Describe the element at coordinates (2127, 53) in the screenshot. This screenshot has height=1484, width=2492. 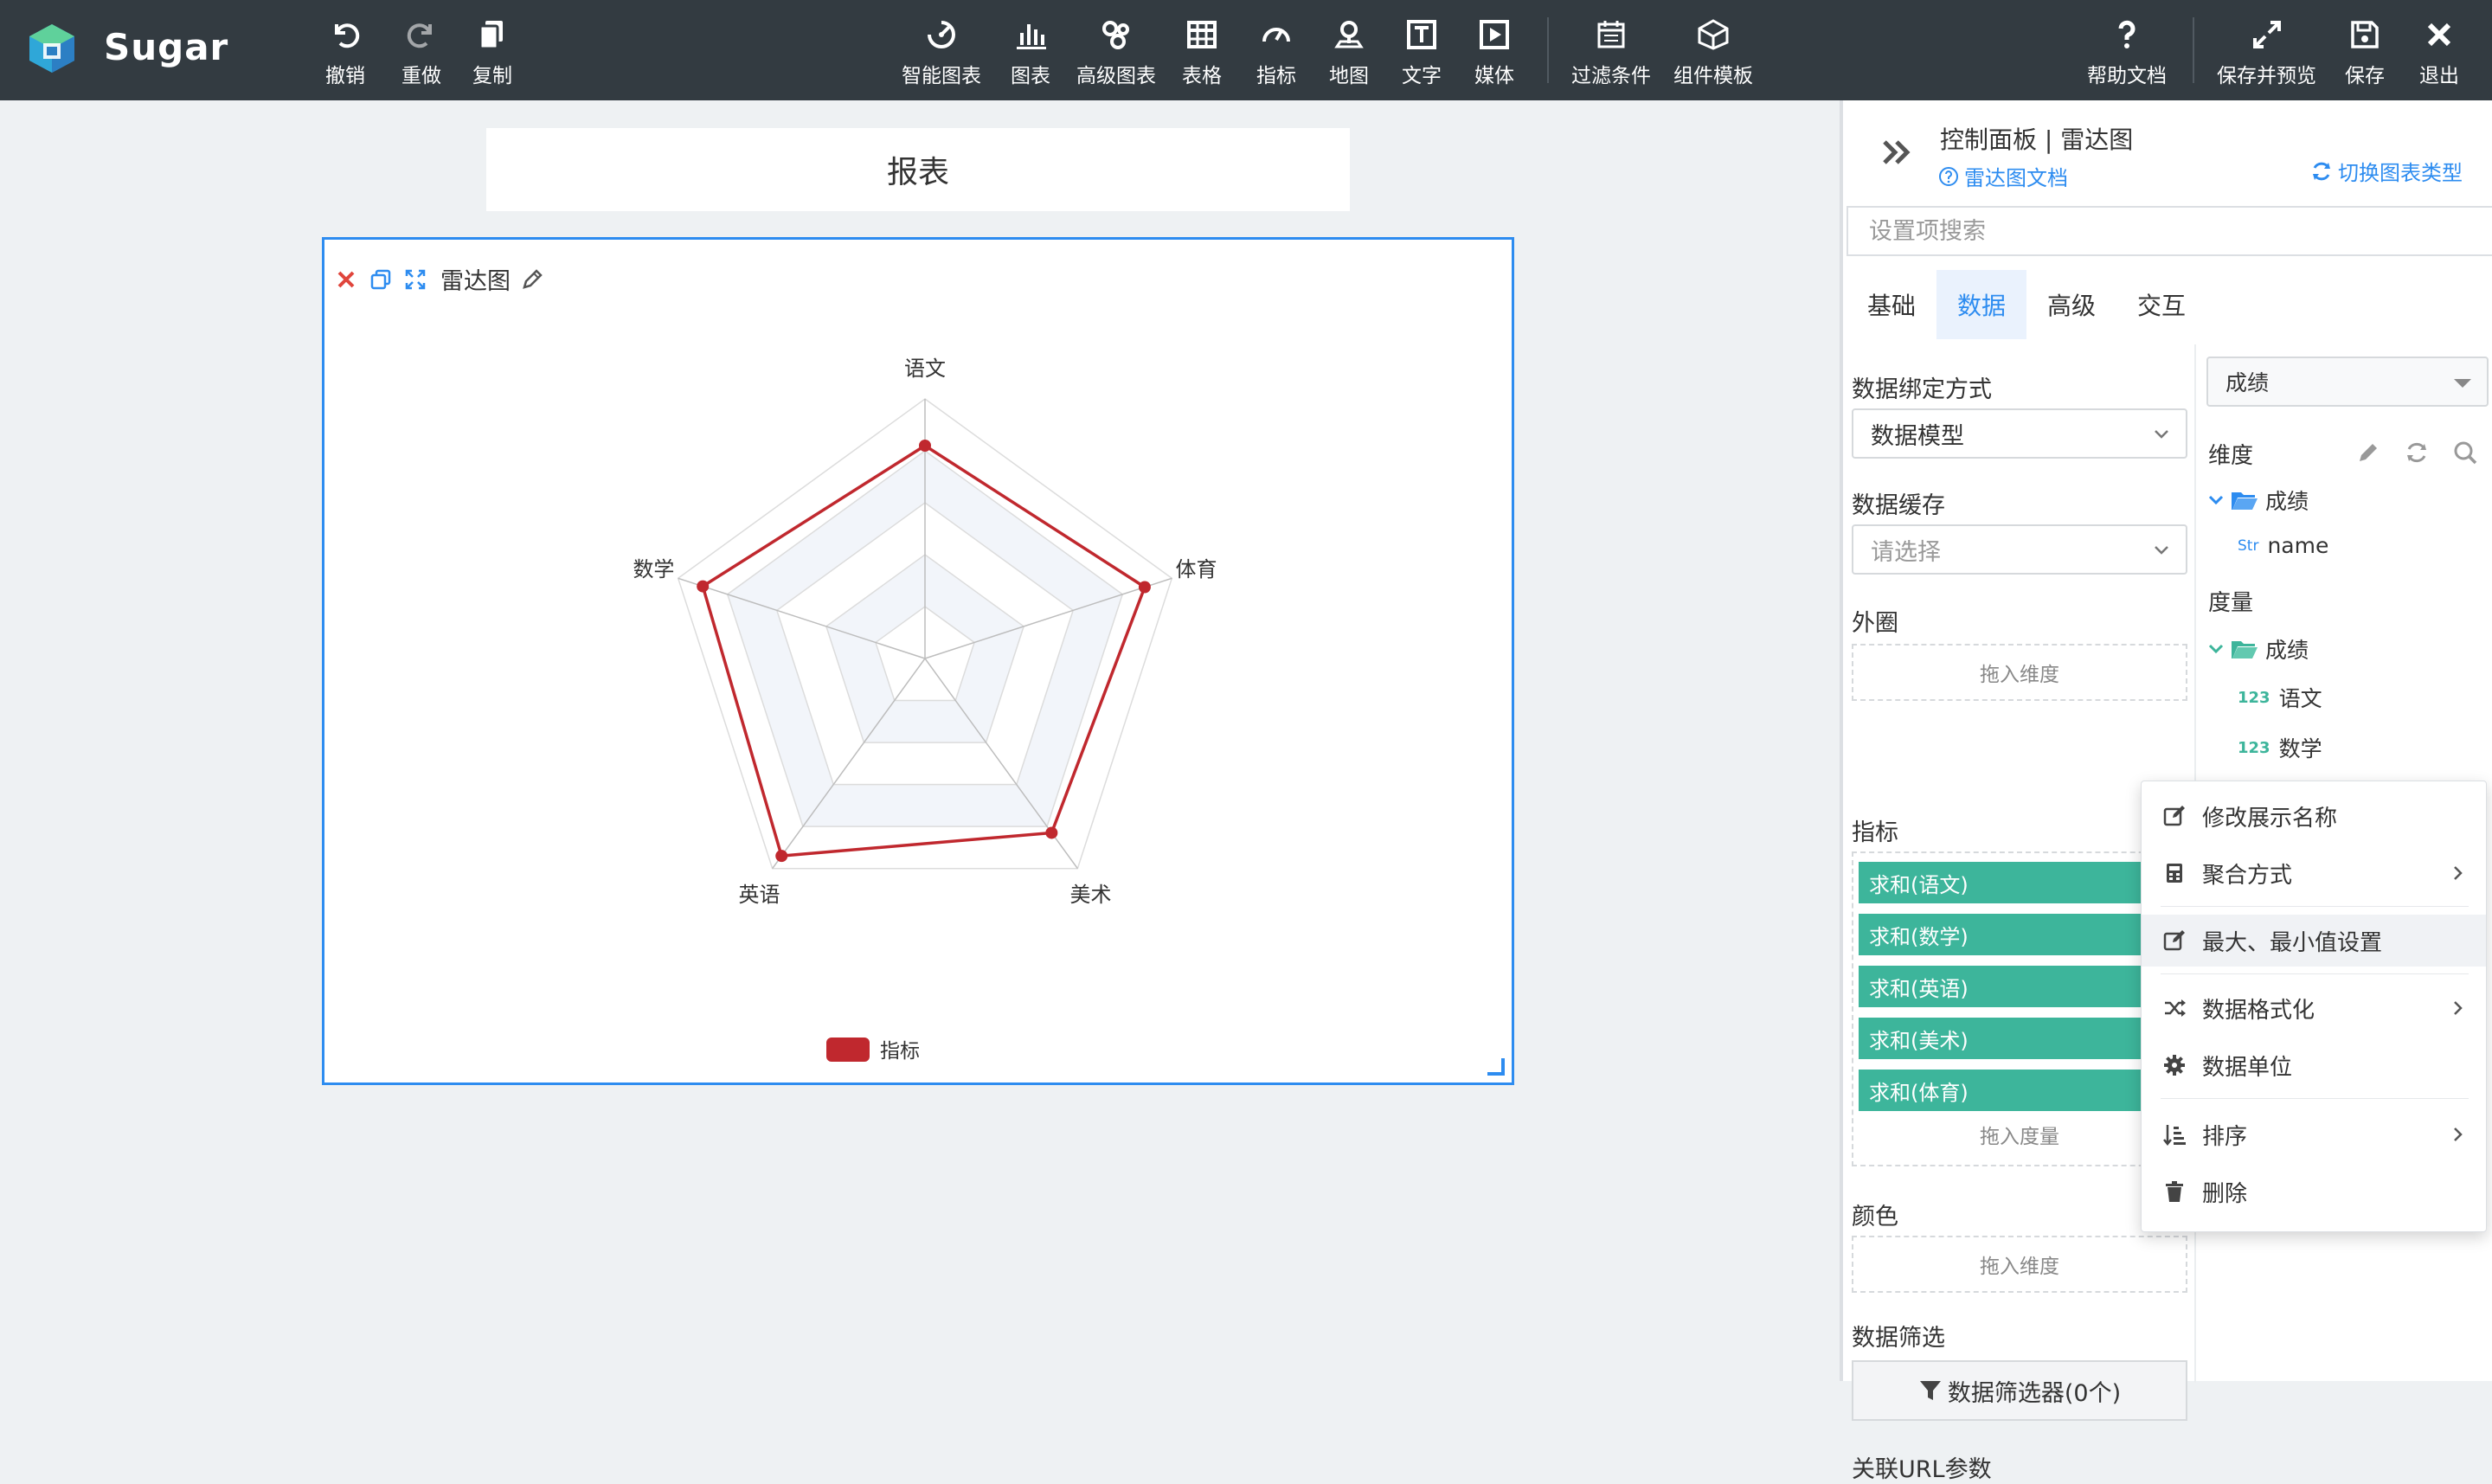
I see `help-docs-button: 帮助文档` at that location.